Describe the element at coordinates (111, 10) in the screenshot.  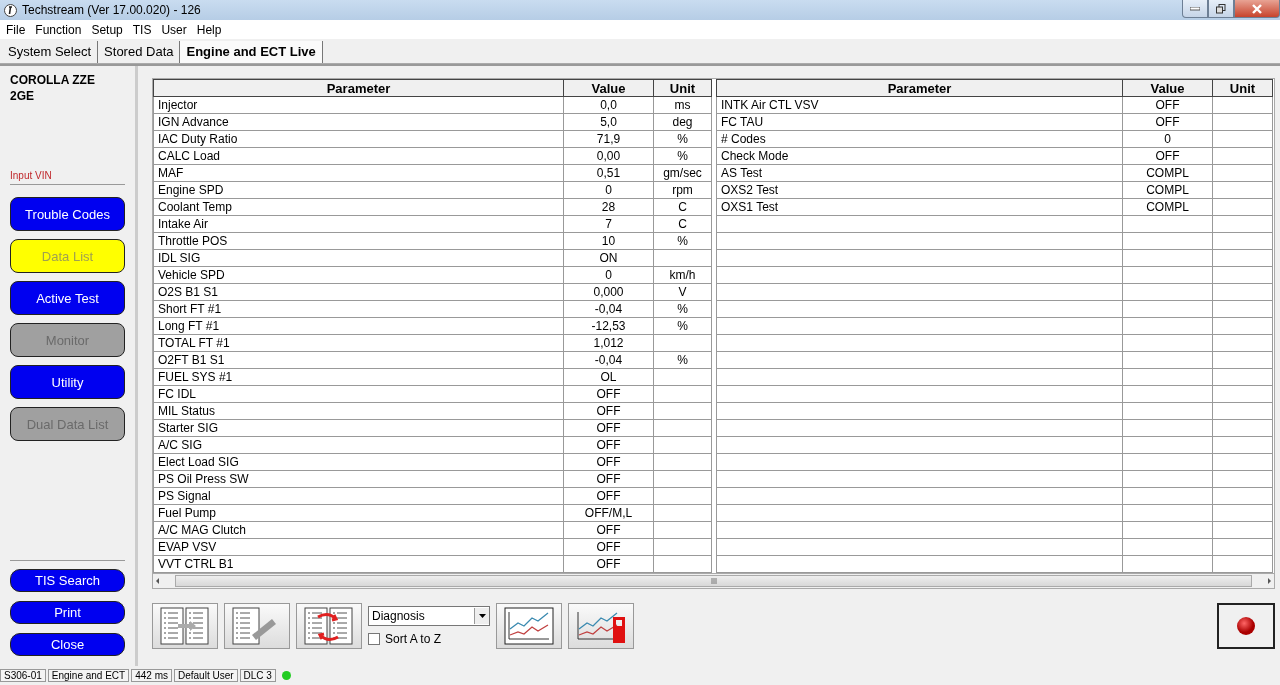
I see `window-title: Techstream (Ver 17.00.020) - 126` at that location.